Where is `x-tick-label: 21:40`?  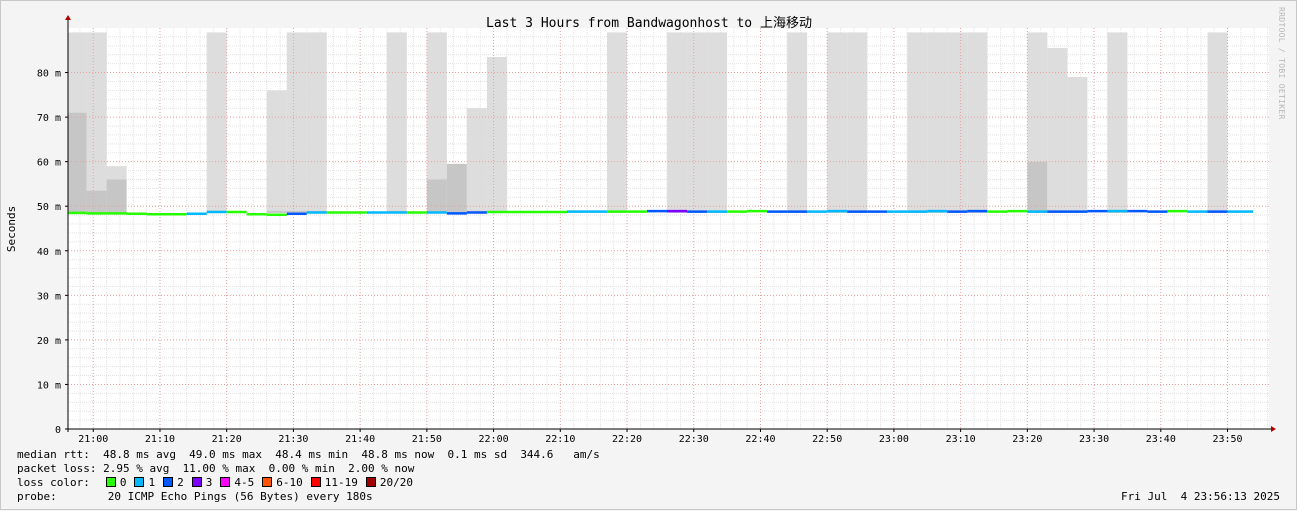
x-tick-label: 21:40 is located at coordinates (360, 439).